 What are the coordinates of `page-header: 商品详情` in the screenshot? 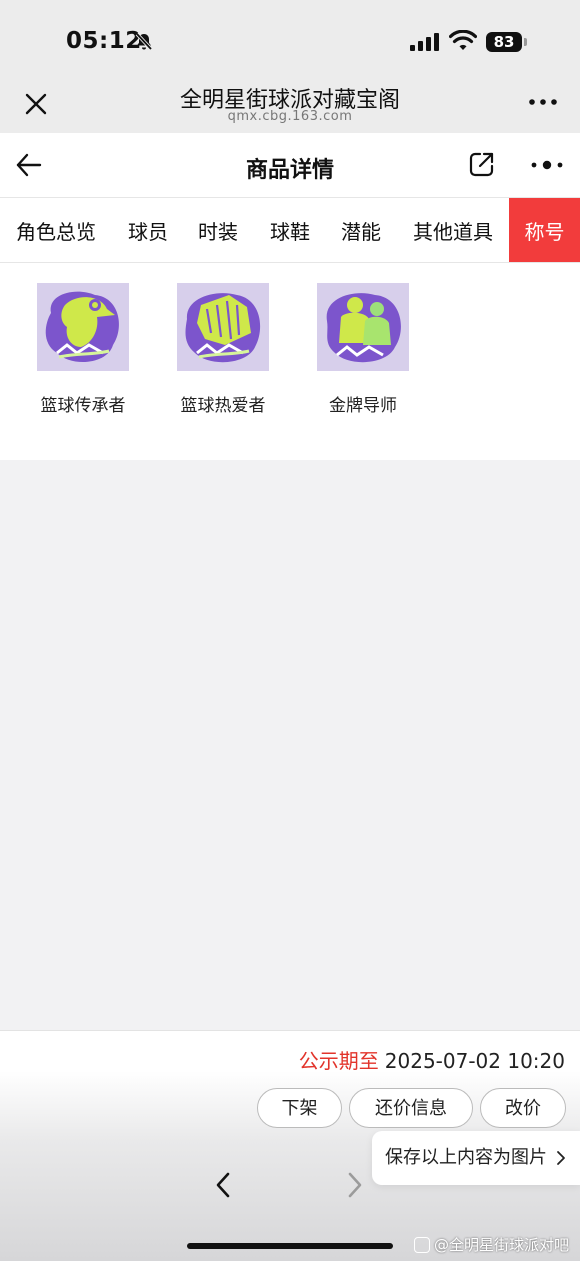 It's located at (290, 165).